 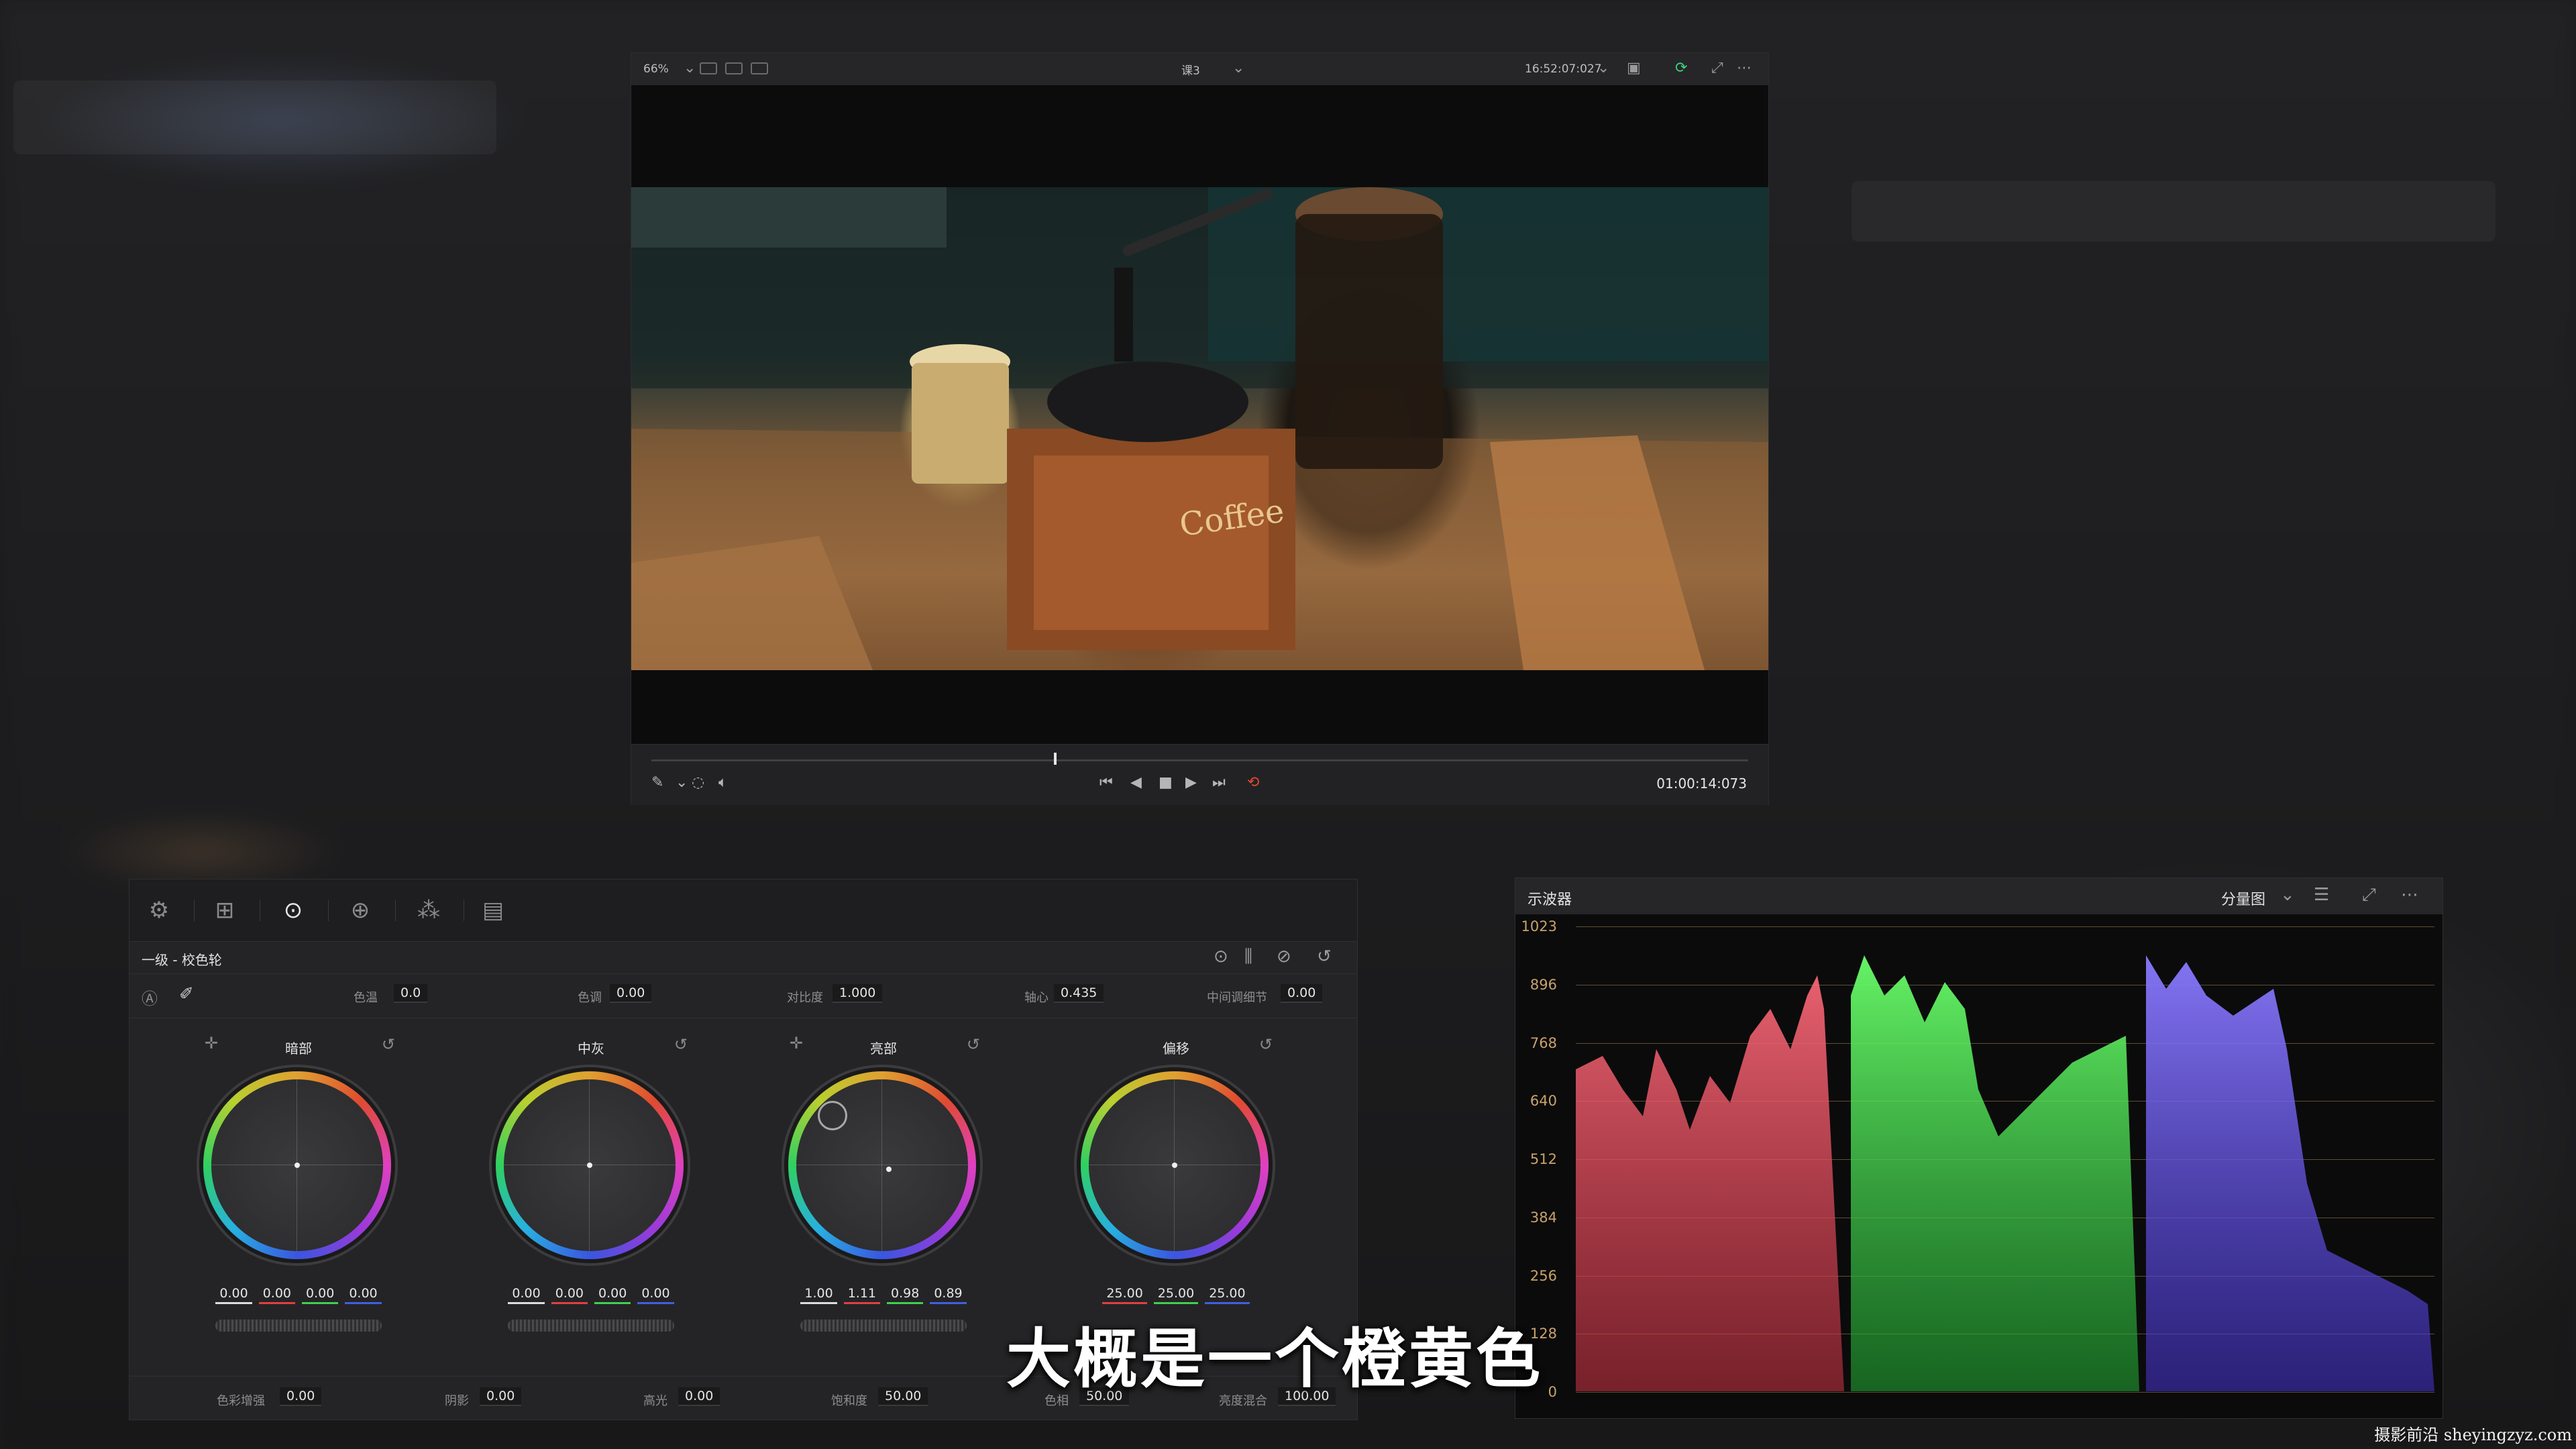 I want to click on chevron-down-icon: ⌄, so click(x=690, y=68).